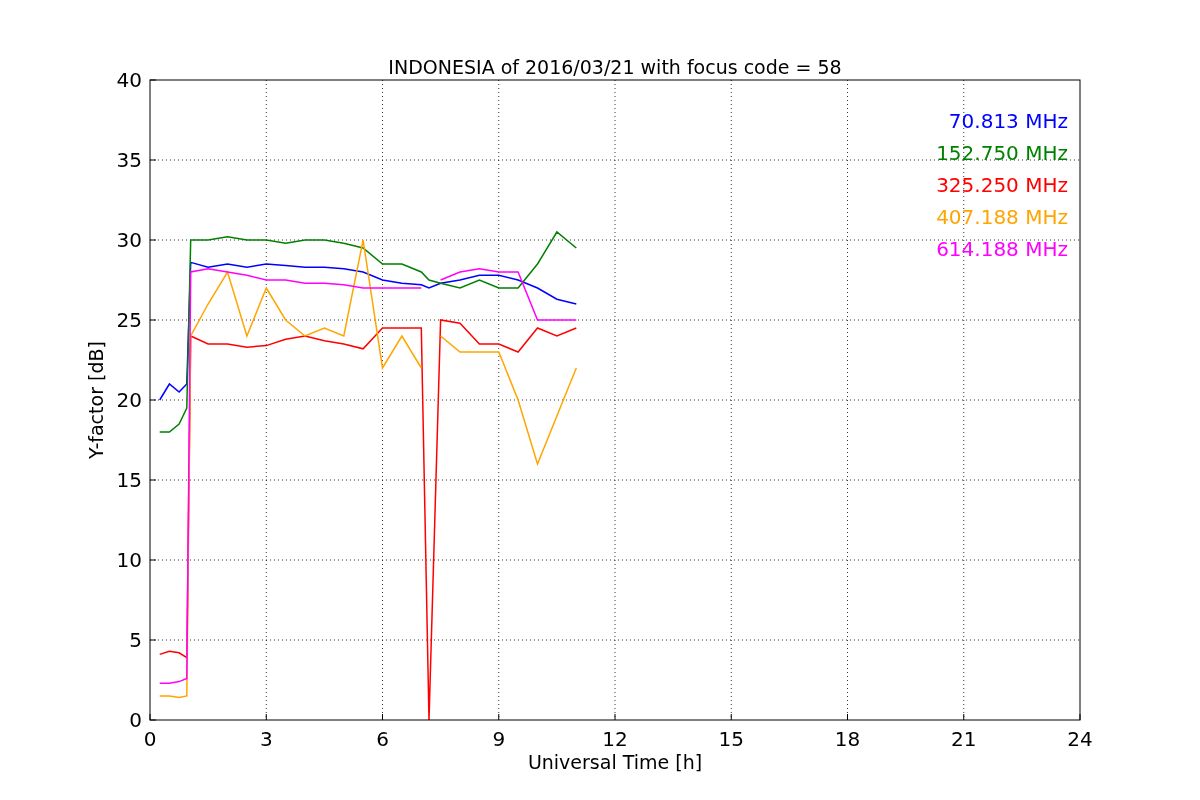  I want to click on x-tick-label: 15, so click(731, 739).